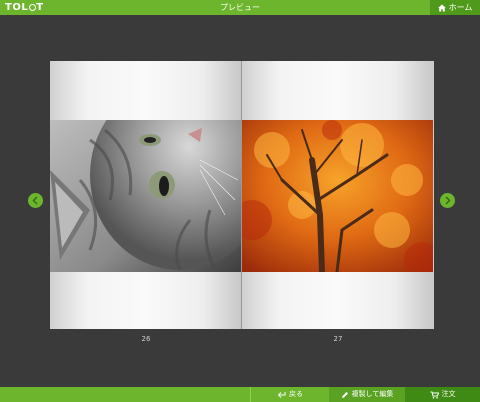 This screenshot has height=402, width=480. What do you see at coordinates (296, 394) in the screenshot?
I see `back-label: 戻る` at bounding box center [296, 394].